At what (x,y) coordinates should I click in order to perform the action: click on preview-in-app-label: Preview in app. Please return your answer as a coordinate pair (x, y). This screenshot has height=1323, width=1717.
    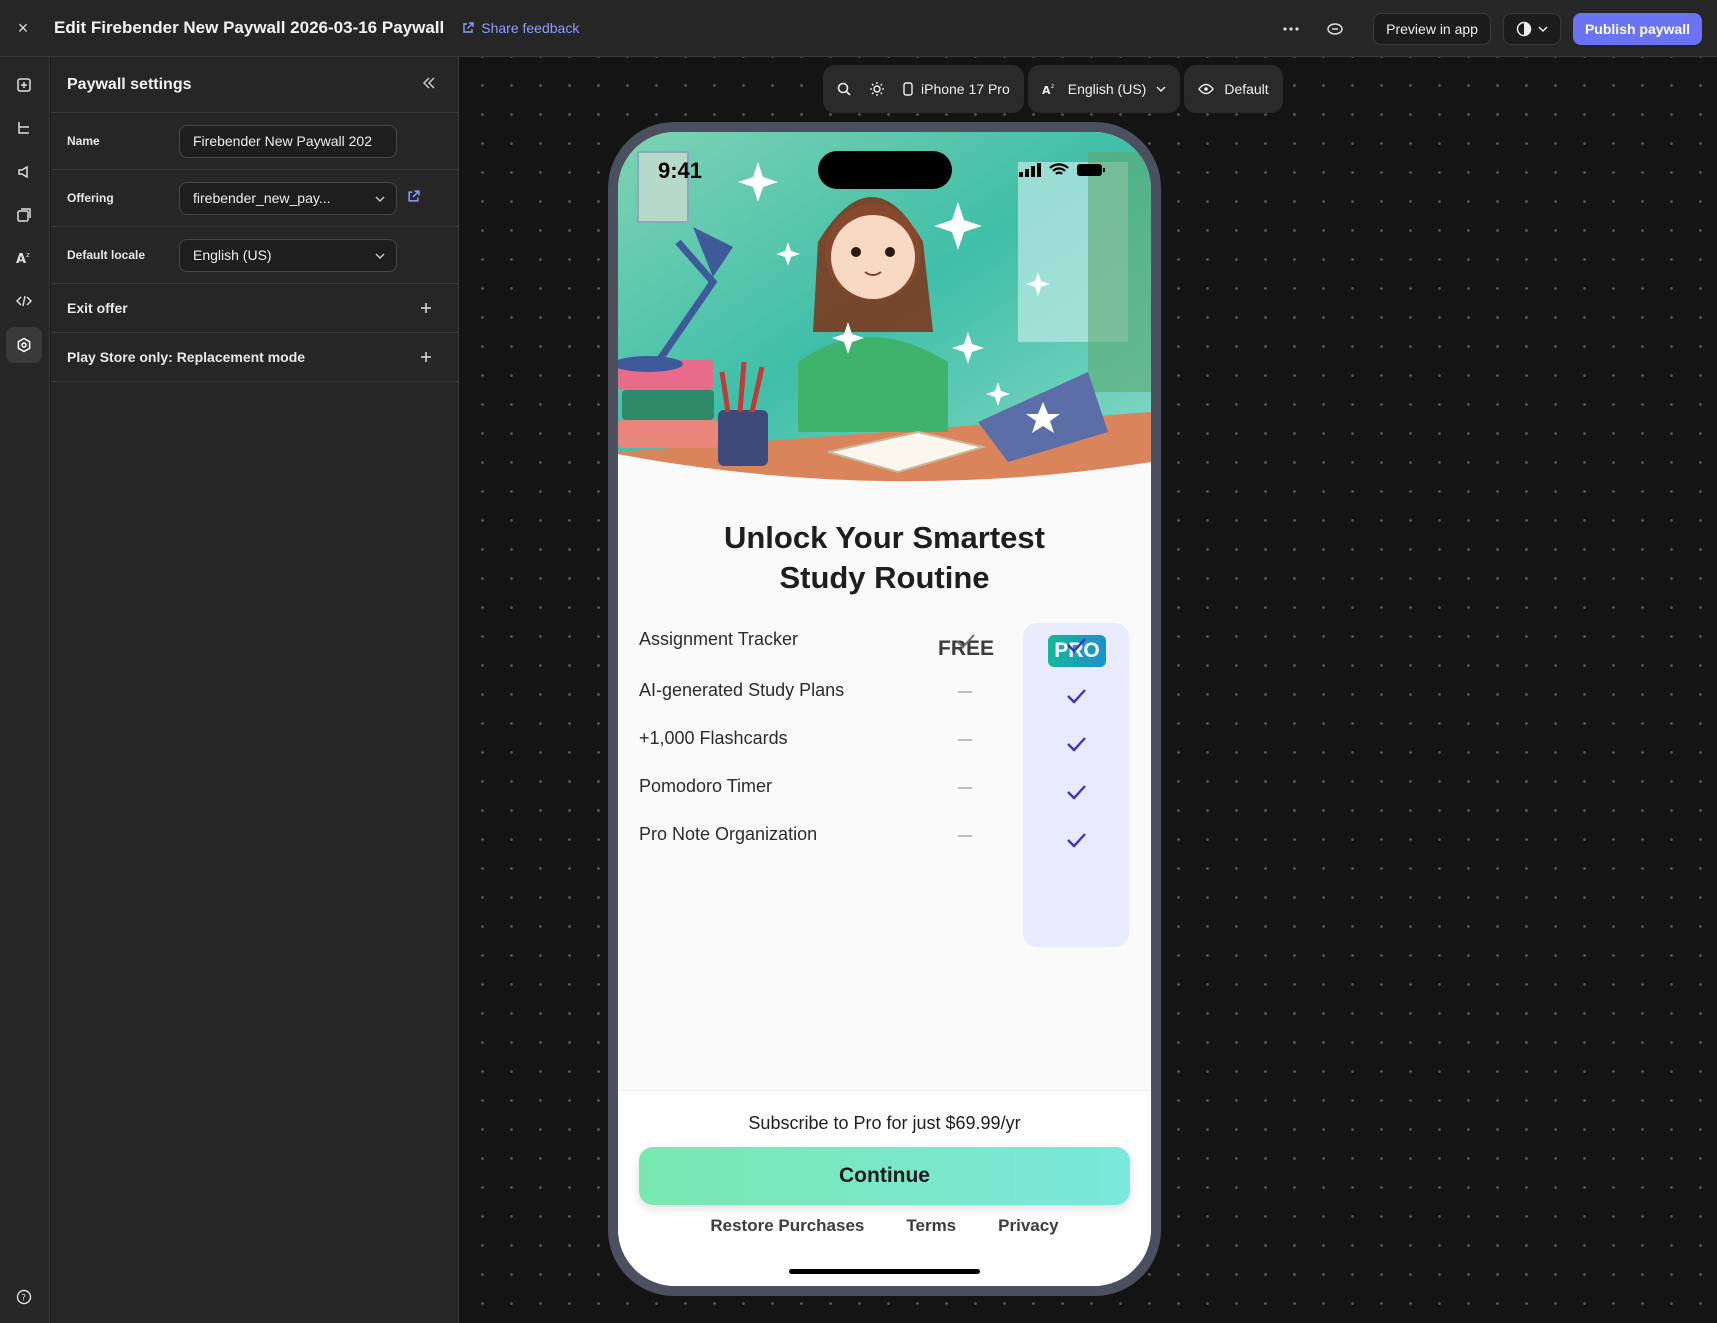
    Looking at the image, I should click on (1432, 29).